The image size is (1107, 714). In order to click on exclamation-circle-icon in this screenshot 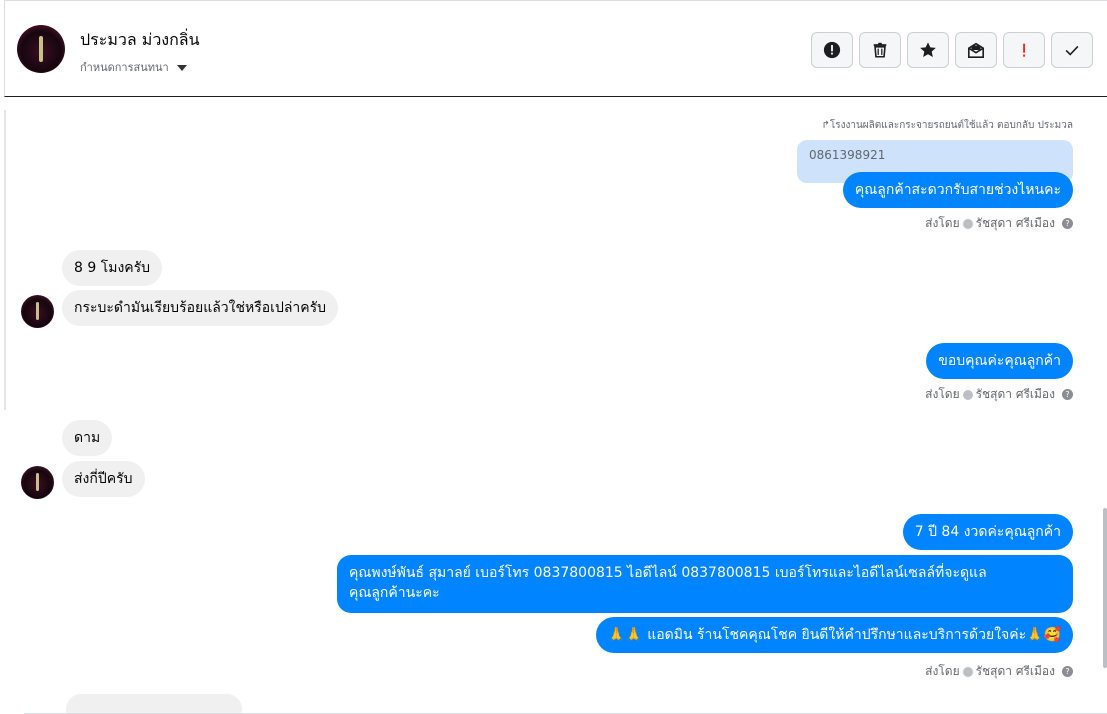, I will do `click(832, 50)`.